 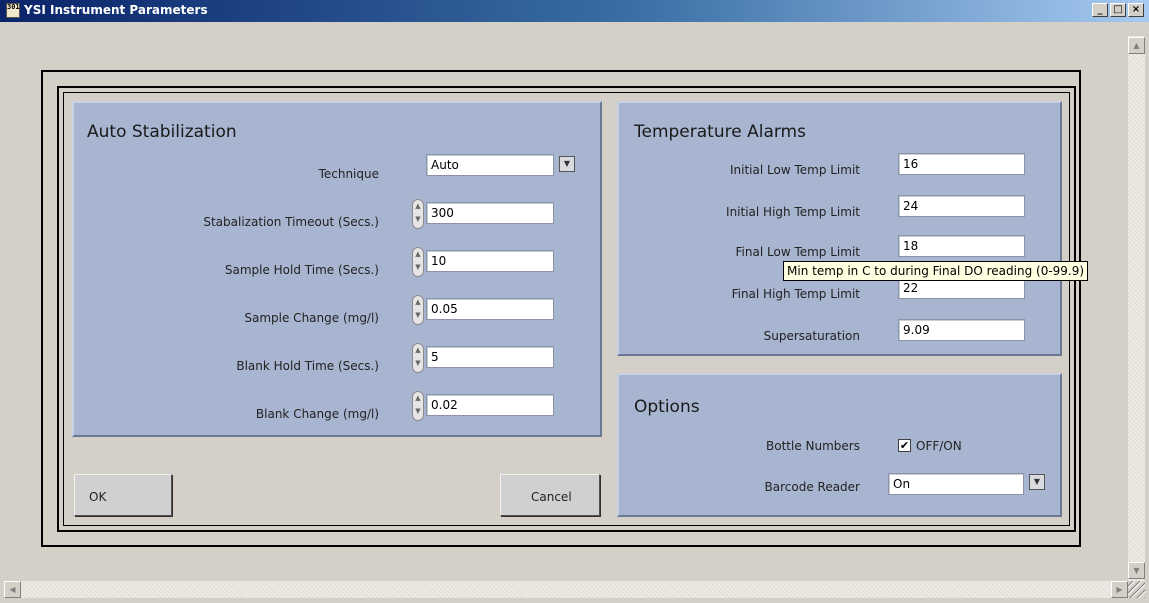 What do you see at coordinates (956, 484) in the screenshot?
I see `barcode-reader-select: On` at bounding box center [956, 484].